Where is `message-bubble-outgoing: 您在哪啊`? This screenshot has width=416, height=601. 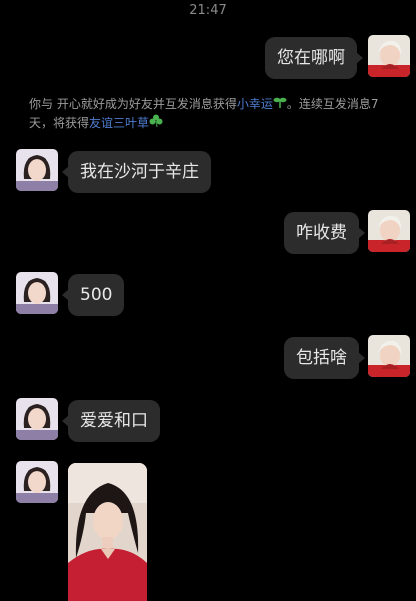
message-bubble-outgoing: 您在哪啊 is located at coordinates (314, 58).